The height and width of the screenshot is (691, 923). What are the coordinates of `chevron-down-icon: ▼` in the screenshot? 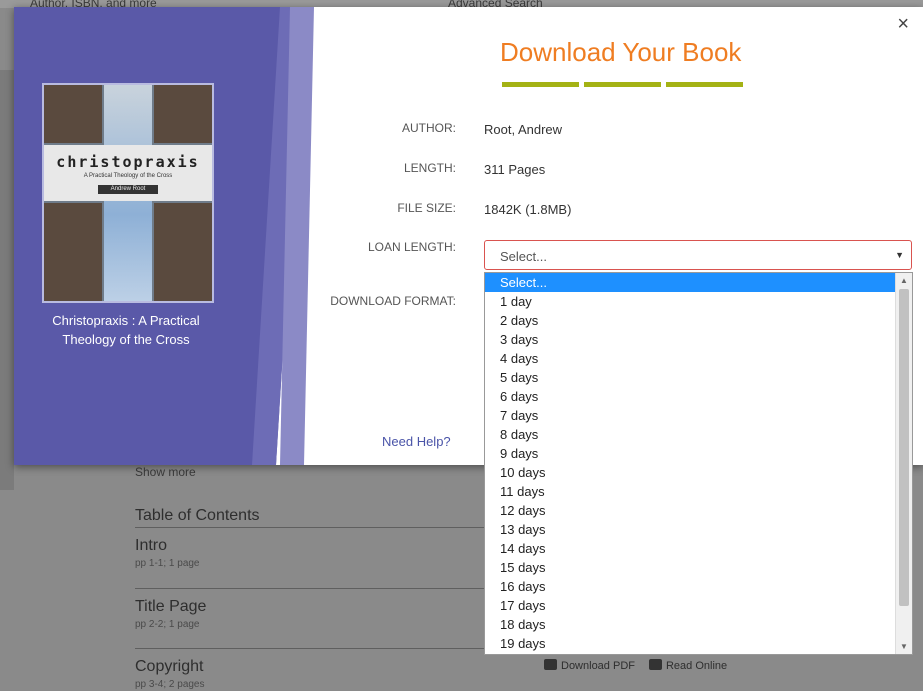 It's located at (899, 255).